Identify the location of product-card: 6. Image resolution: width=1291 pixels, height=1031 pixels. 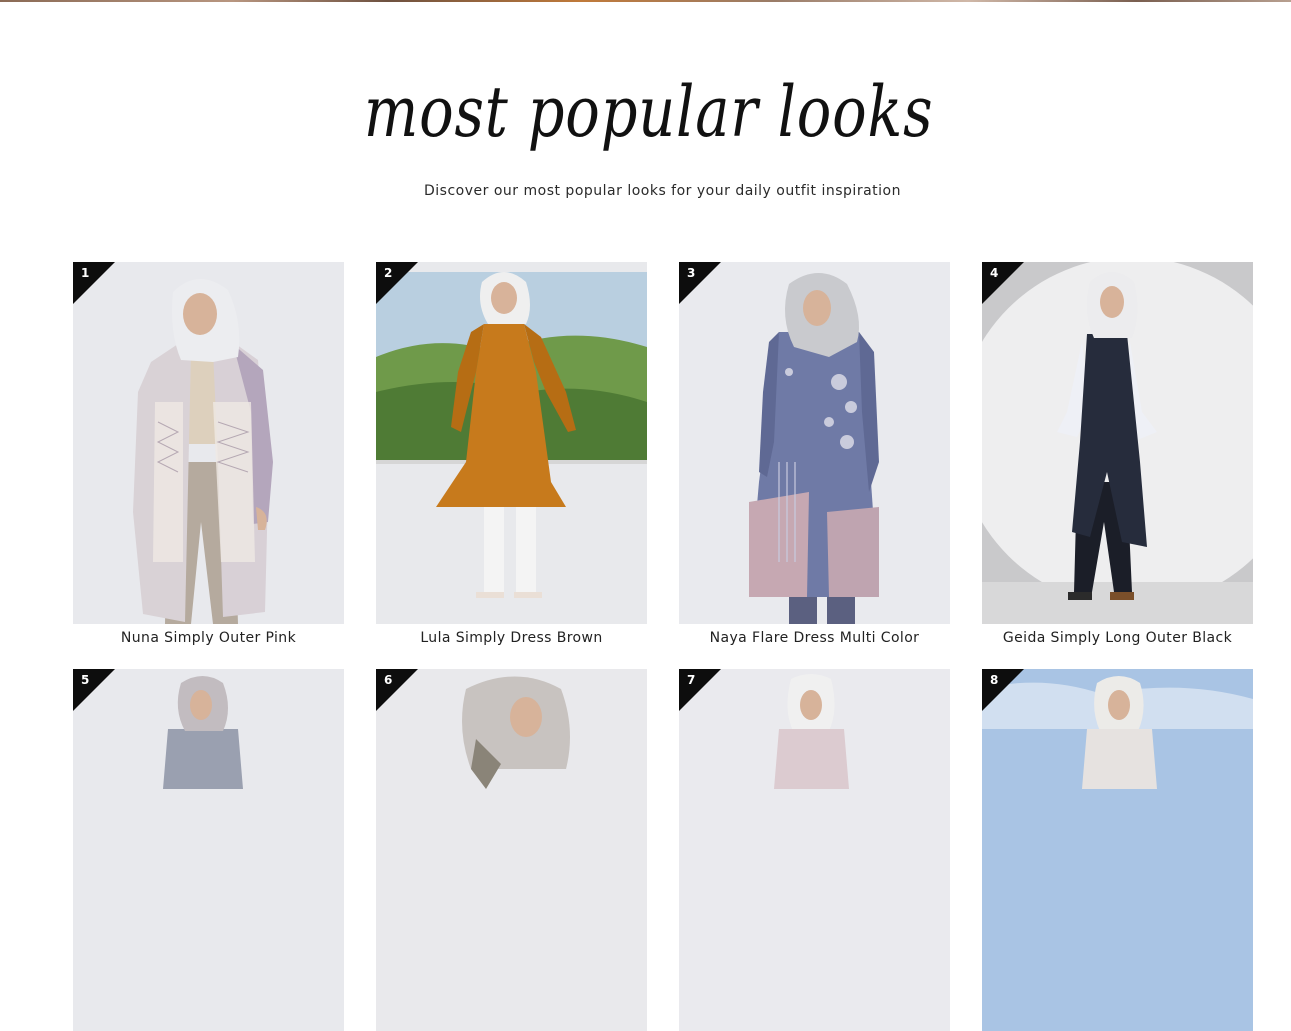
(511, 850).